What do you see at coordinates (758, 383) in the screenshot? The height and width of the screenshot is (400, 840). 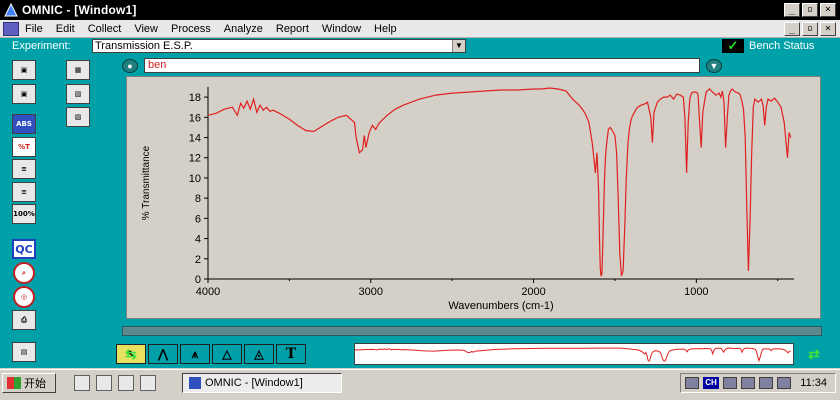 I see `system-tray: CH 11:34` at bounding box center [758, 383].